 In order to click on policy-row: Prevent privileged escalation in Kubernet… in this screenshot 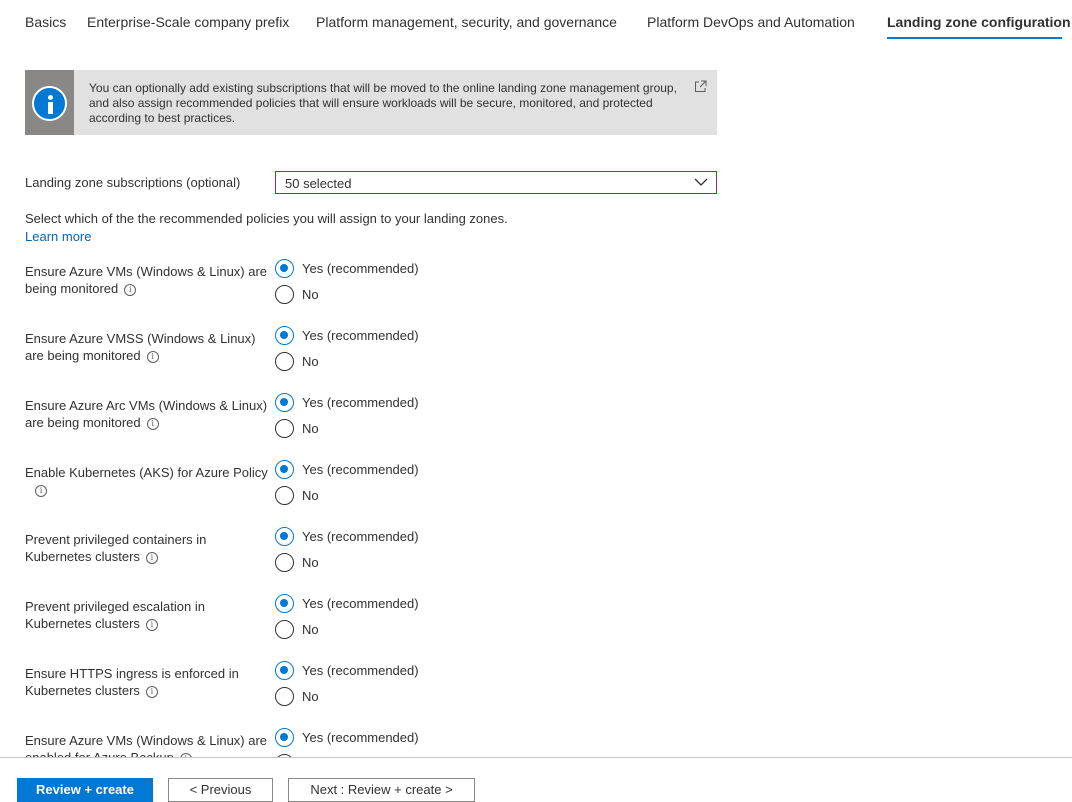, I will do `click(536, 625)`.